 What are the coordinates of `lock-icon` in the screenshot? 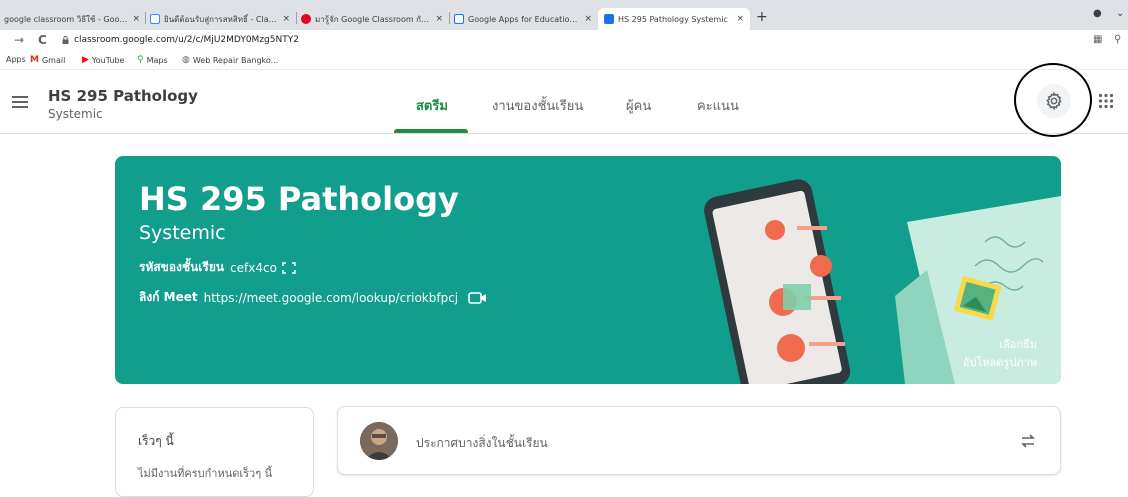 It's located at (65, 40).